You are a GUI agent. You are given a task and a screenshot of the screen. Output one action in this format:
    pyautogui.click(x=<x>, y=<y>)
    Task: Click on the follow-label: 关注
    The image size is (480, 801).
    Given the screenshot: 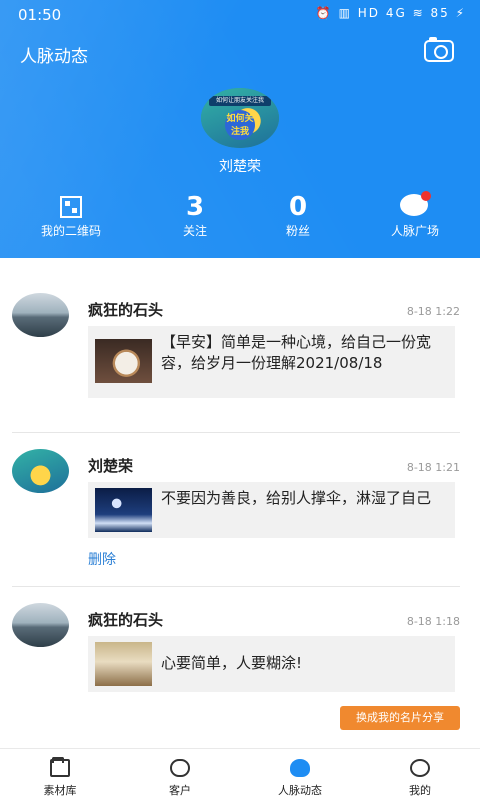 What is the action you would take?
    pyautogui.click(x=194, y=231)
    